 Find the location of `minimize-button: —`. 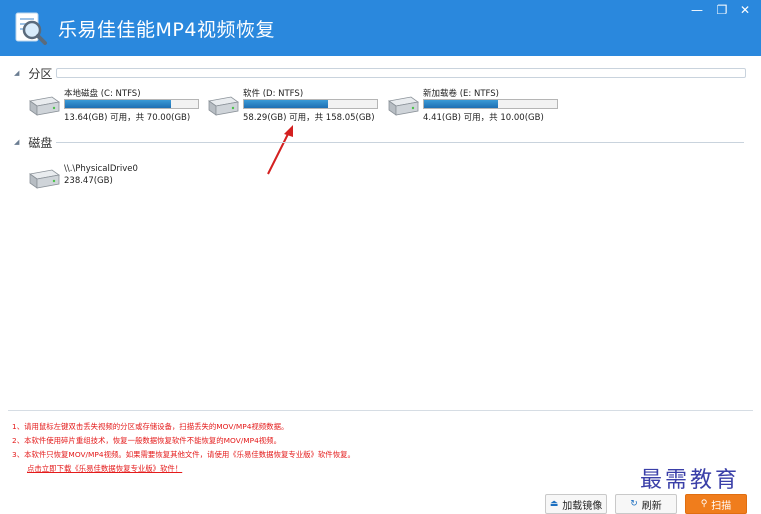

minimize-button: — is located at coordinates (697, 10).